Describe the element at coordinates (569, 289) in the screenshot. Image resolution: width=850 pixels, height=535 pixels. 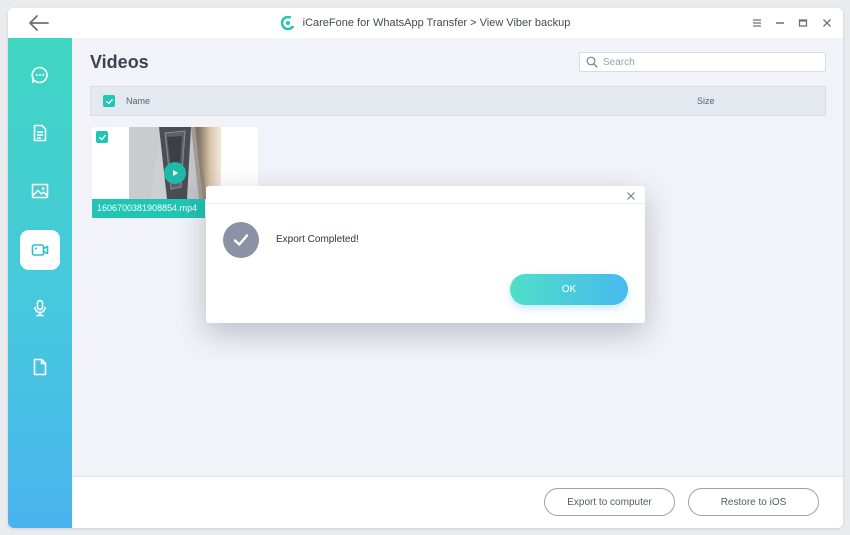
I see `ok-button: OK` at that location.